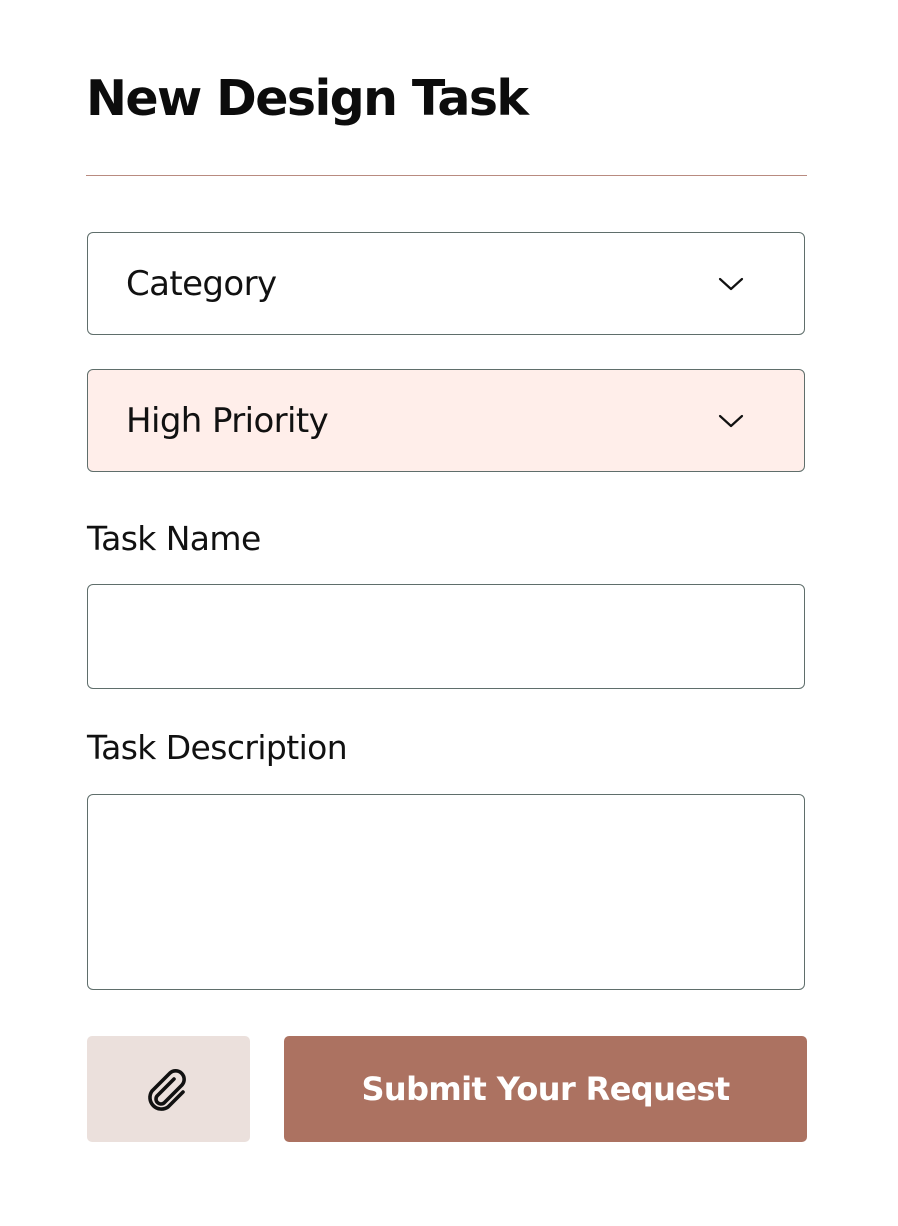  Describe the element at coordinates (174, 538) in the screenshot. I see `task-name-label: Task Name` at that location.